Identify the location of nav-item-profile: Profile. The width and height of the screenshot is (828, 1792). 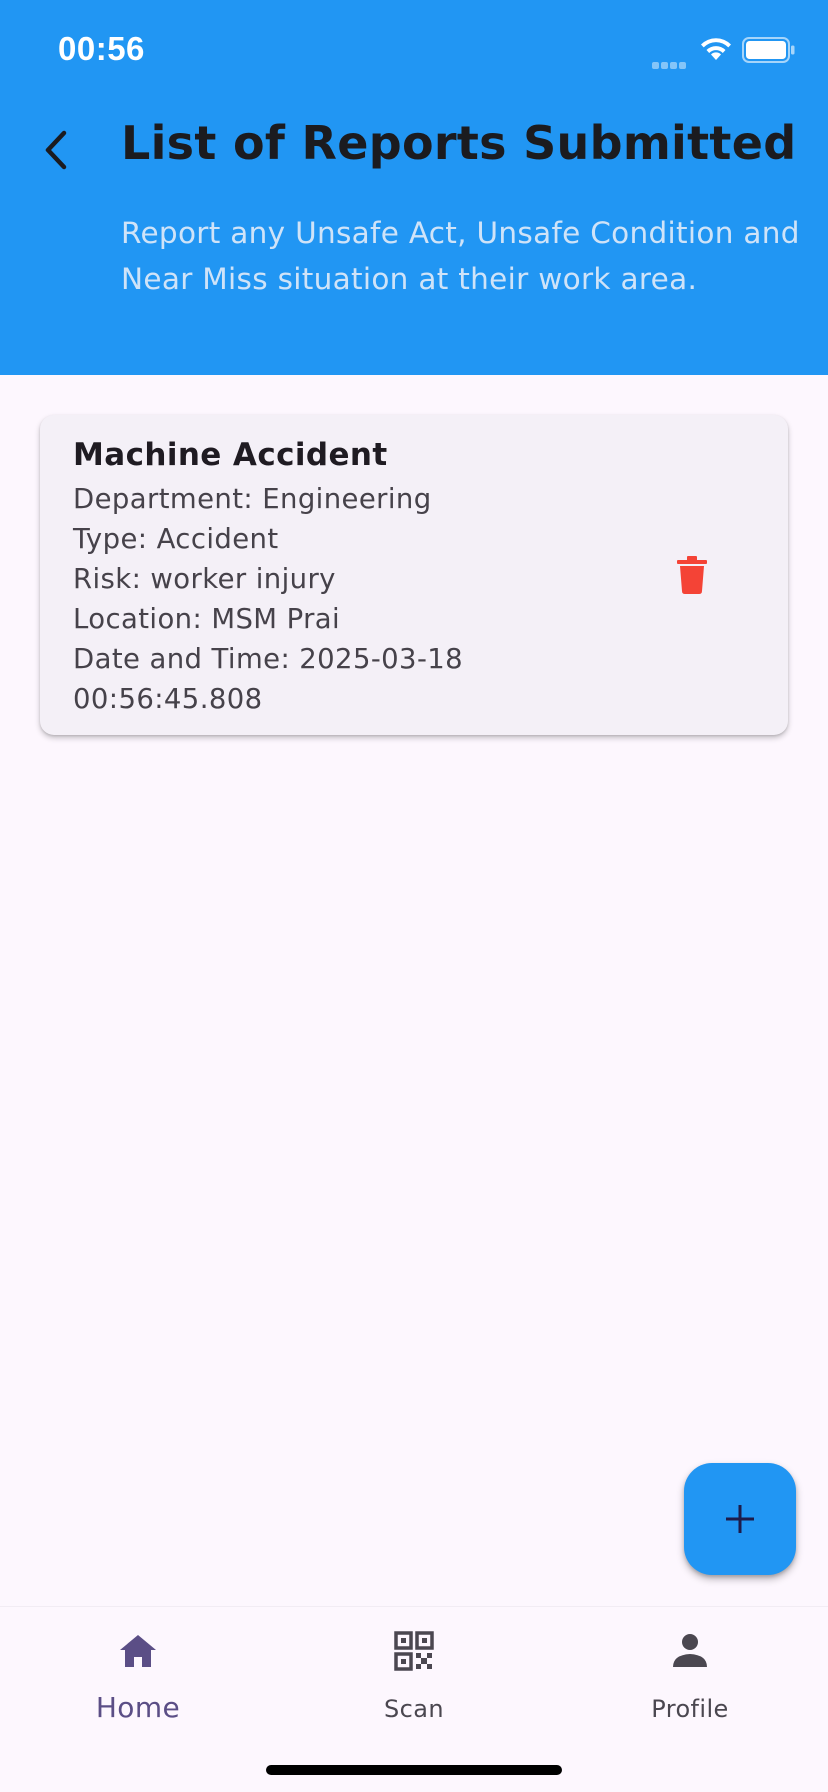
(690, 1667).